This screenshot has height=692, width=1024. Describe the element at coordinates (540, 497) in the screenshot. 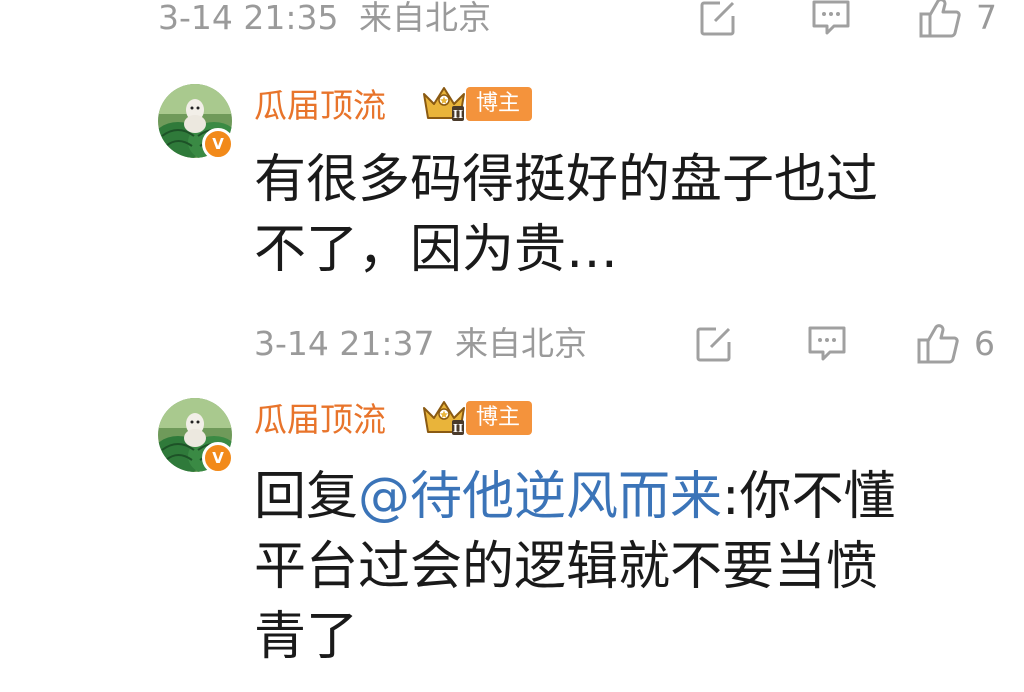

I see `mention-link: @待他逆风而来` at that location.